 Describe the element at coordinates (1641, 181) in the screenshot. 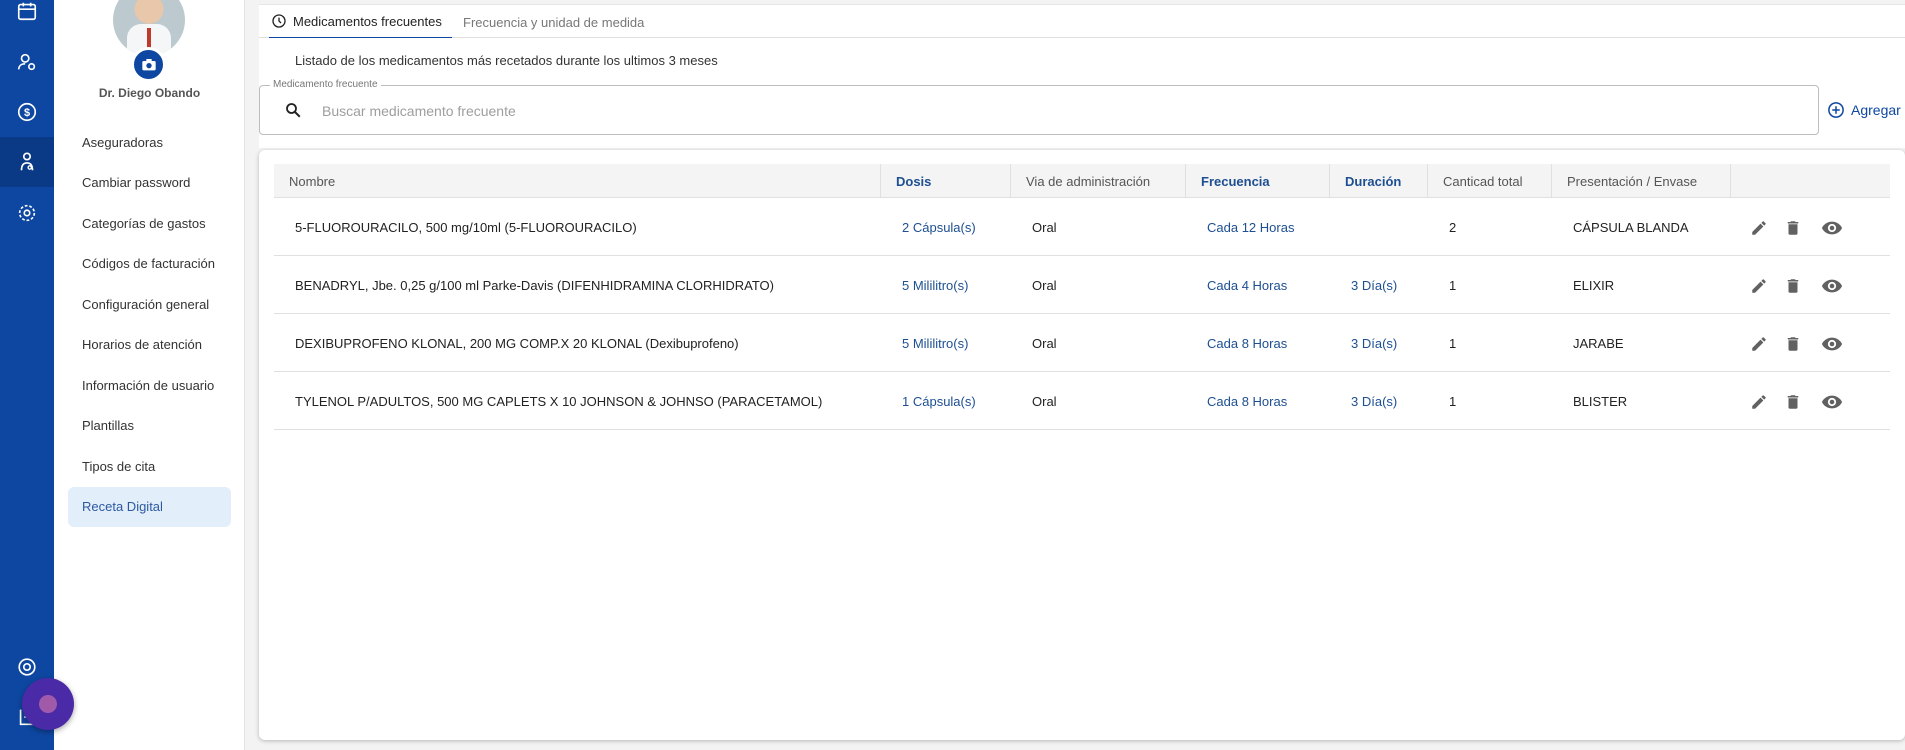

I see `header-presentacion: Presentación / Envase` at that location.